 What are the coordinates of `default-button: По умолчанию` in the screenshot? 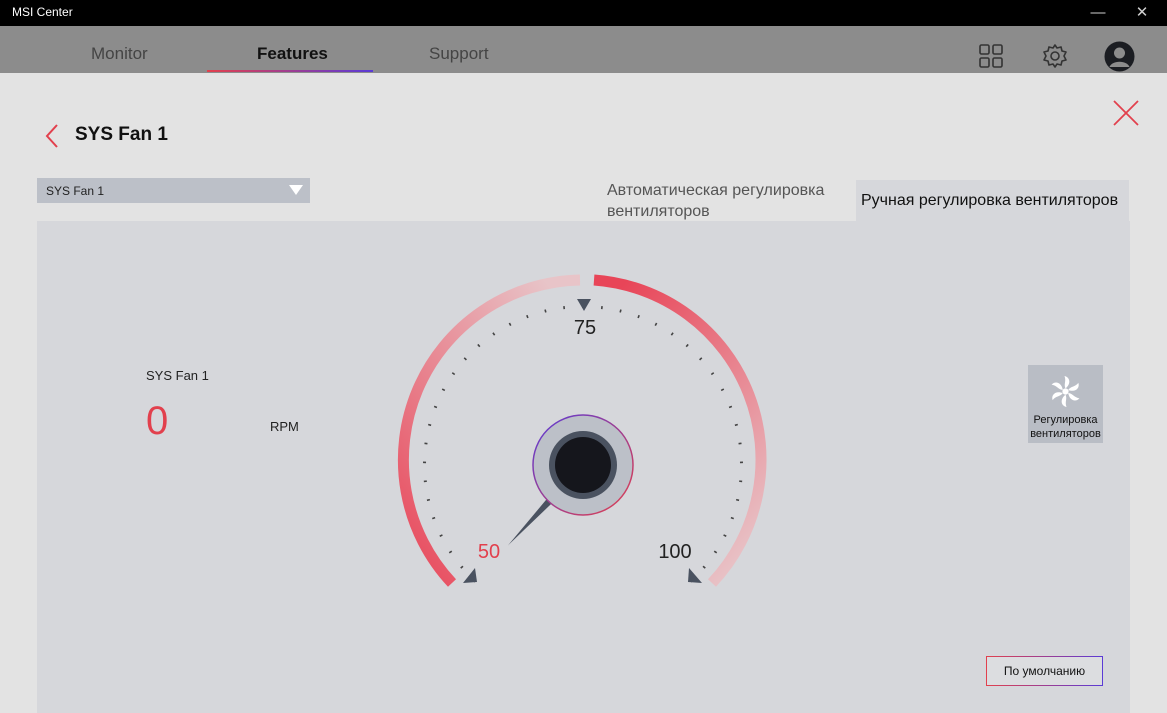 It's located at (1044, 671).